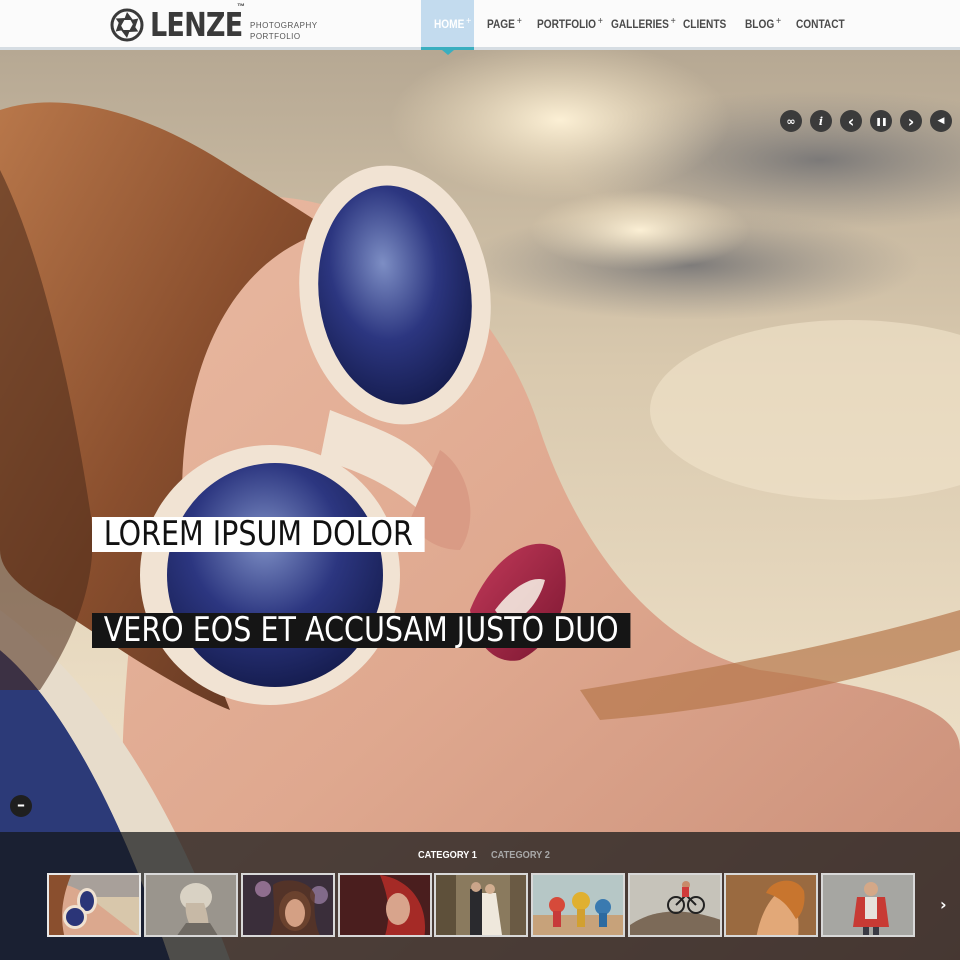 The image size is (960, 960). I want to click on thumbnails-next-icon: ›, so click(943, 904).